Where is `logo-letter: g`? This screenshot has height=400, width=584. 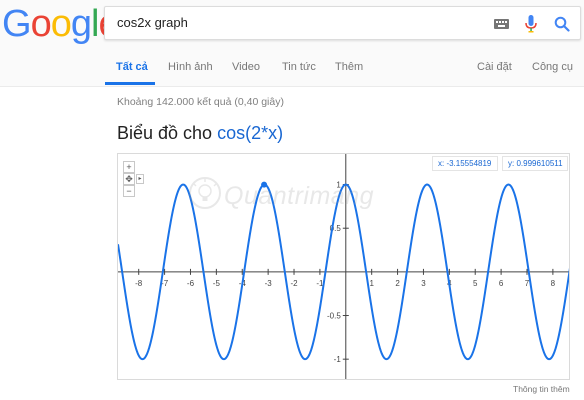 logo-letter: g is located at coordinates (81, 24).